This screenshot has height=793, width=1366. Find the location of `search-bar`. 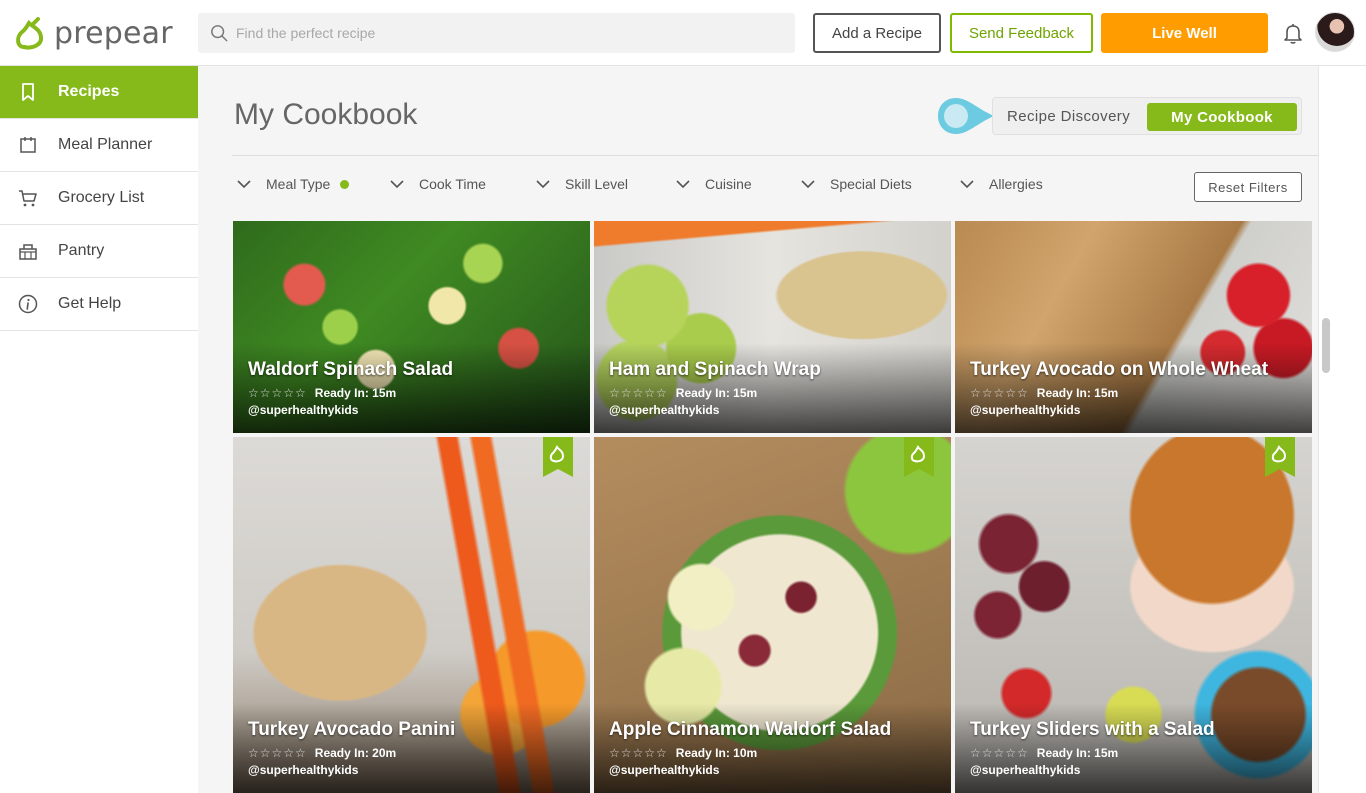

search-bar is located at coordinates (496, 33).